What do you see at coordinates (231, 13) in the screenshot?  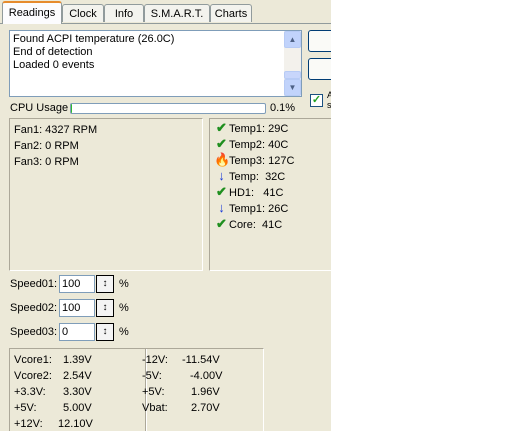 I see `tab-charts: Charts` at bounding box center [231, 13].